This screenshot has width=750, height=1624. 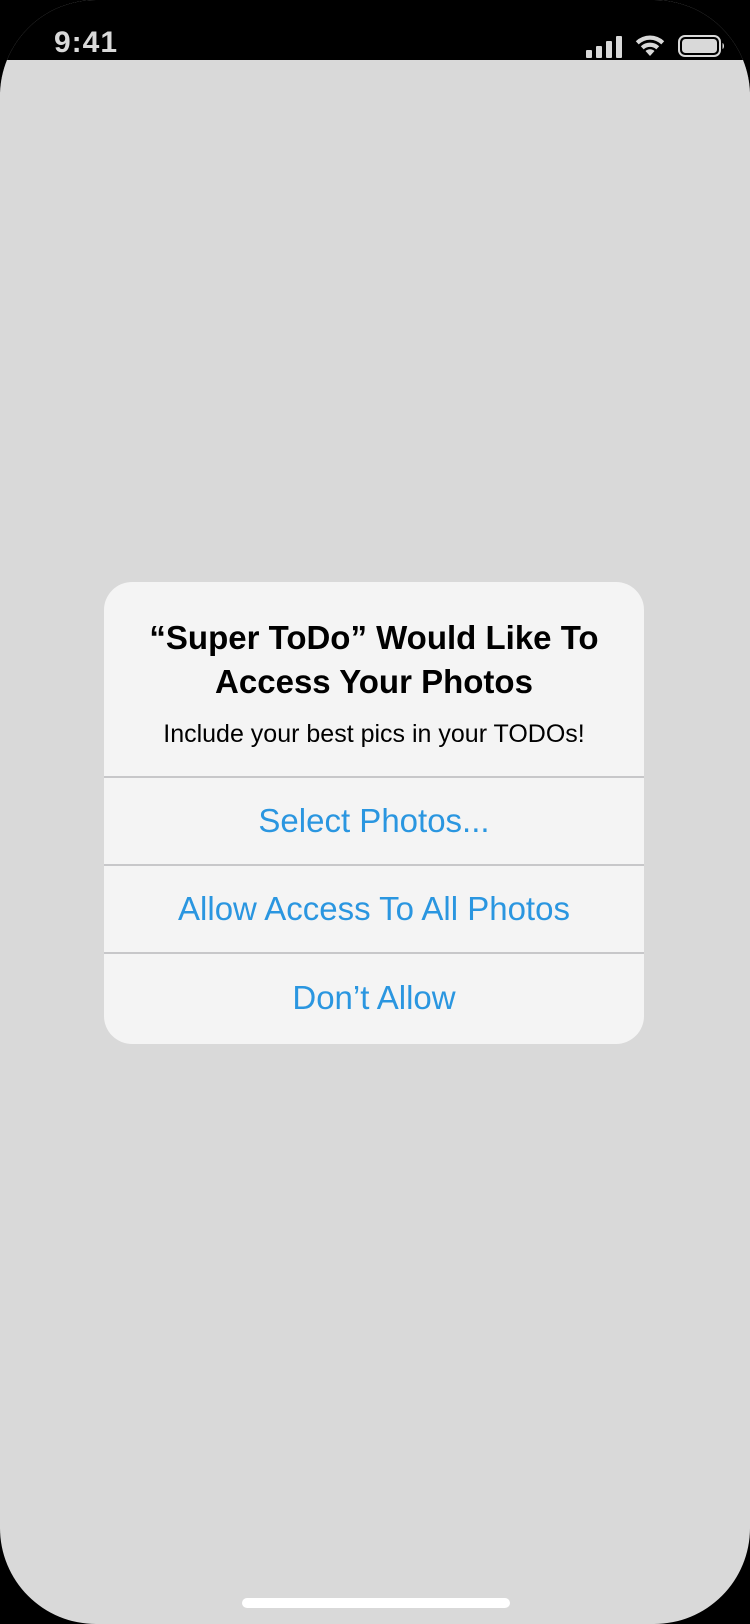 I want to click on signal-icon, so click(x=604, y=46).